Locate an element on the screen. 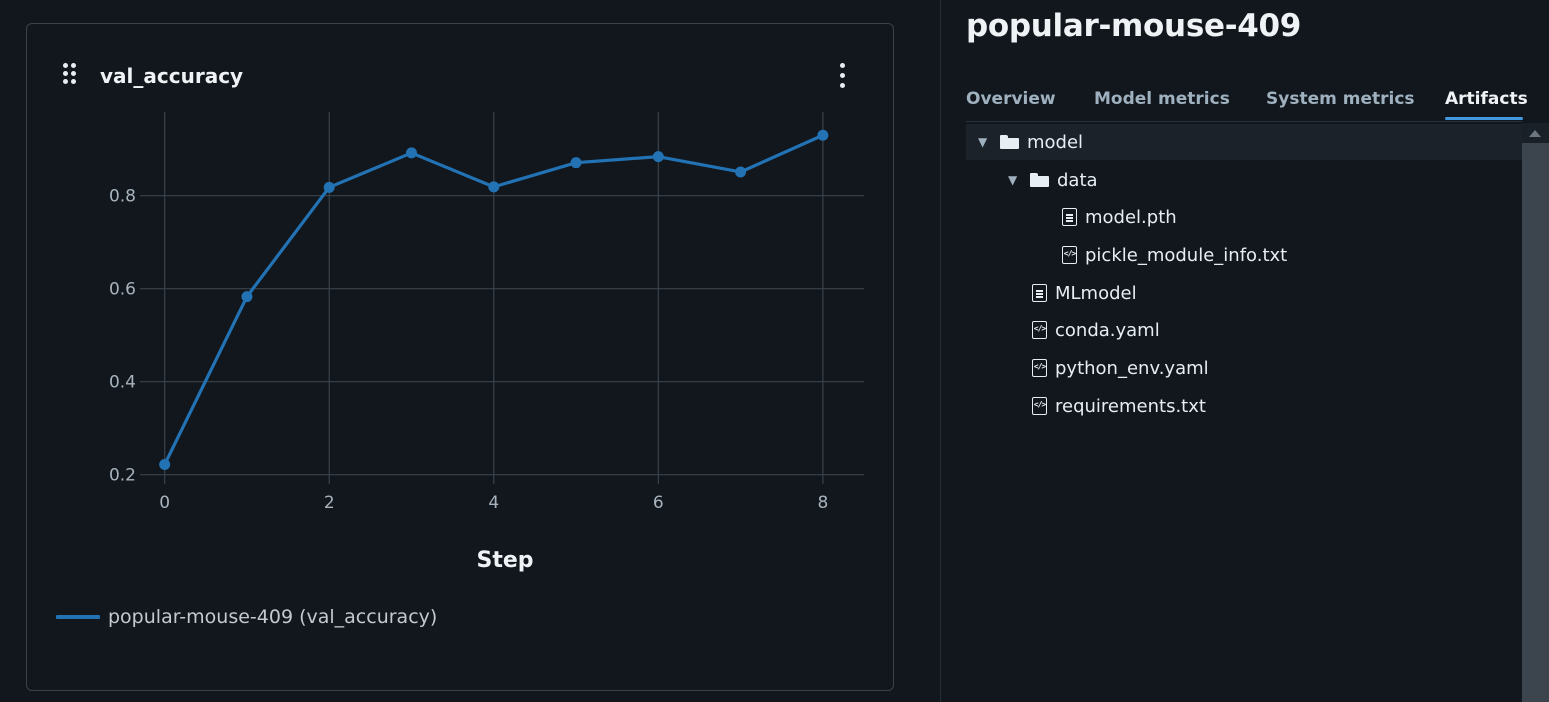 The height and width of the screenshot is (702, 1549). tree-item-pickle-module-info: pickle_module_info.txt is located at coordinates (1257, 255).